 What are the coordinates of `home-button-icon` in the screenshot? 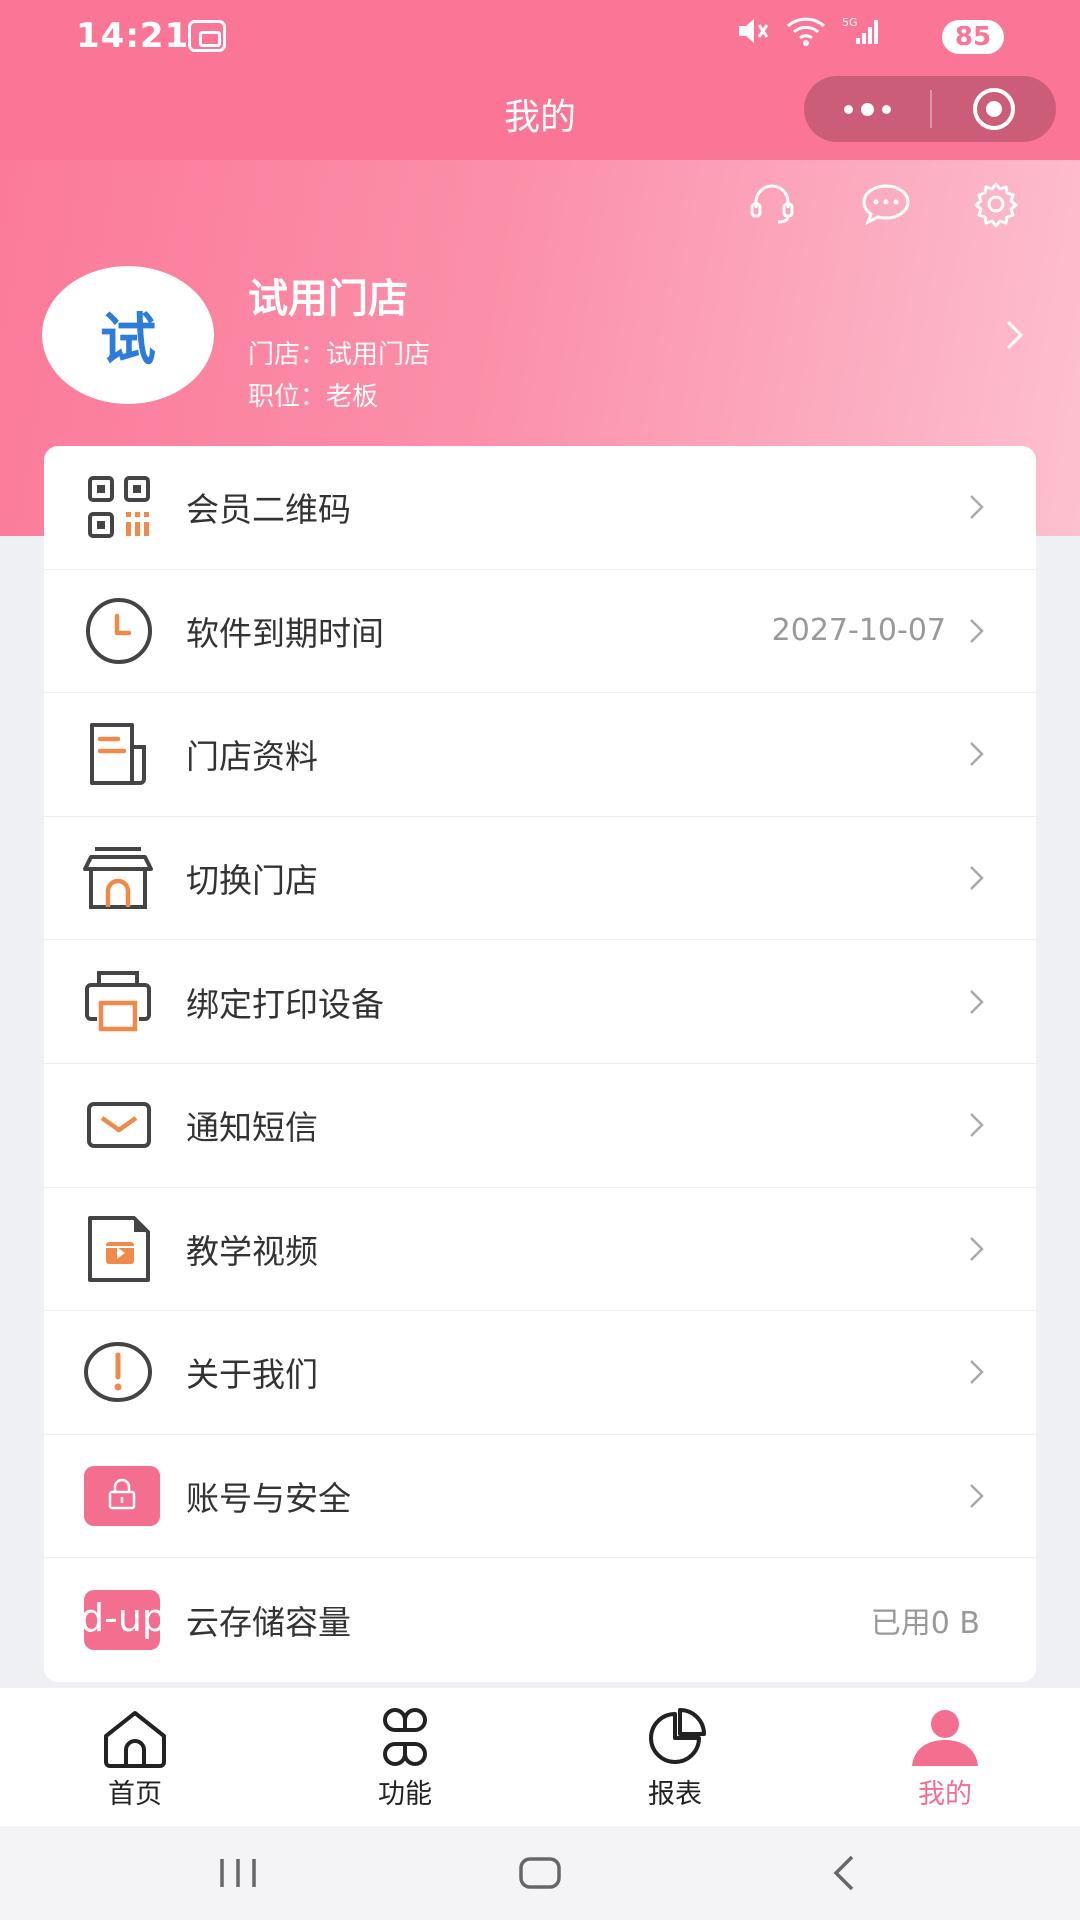 It's located at (540, 1873).